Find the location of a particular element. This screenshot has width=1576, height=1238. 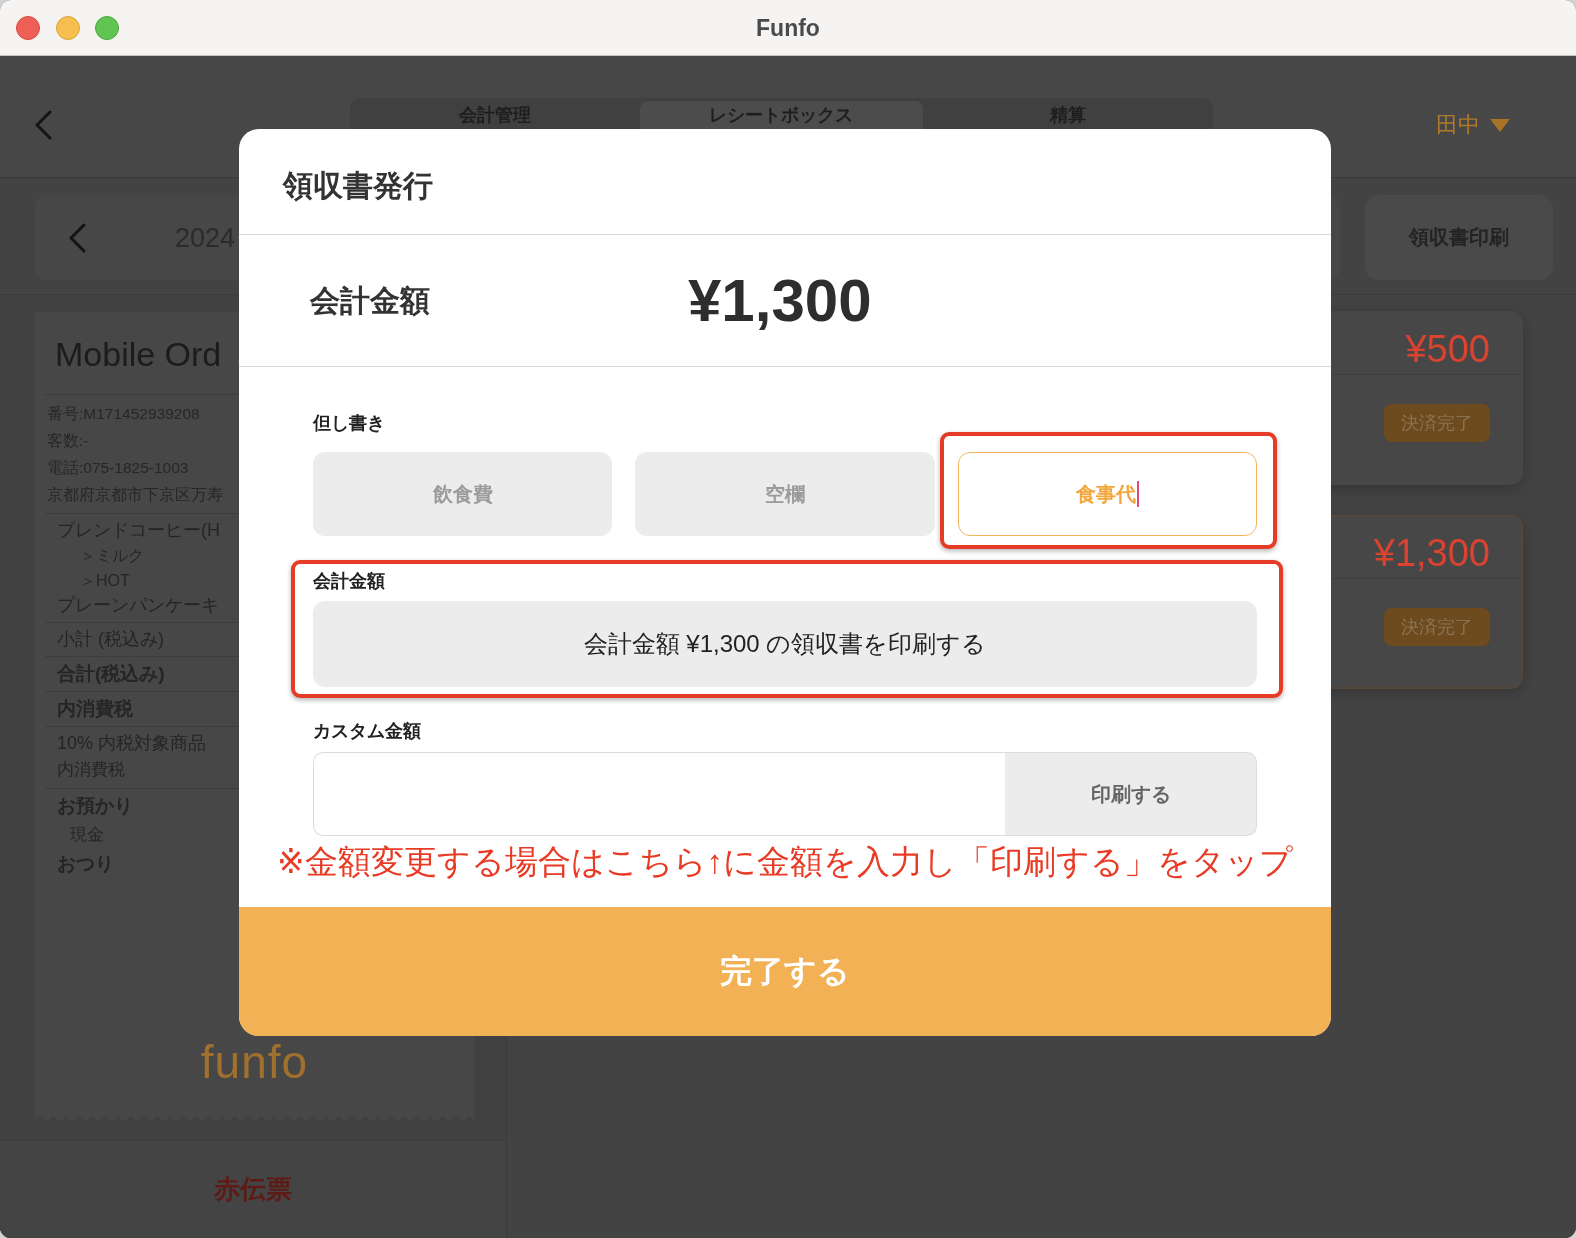

dialog-title: 領収書発行 is located at coordinates (358, 185).